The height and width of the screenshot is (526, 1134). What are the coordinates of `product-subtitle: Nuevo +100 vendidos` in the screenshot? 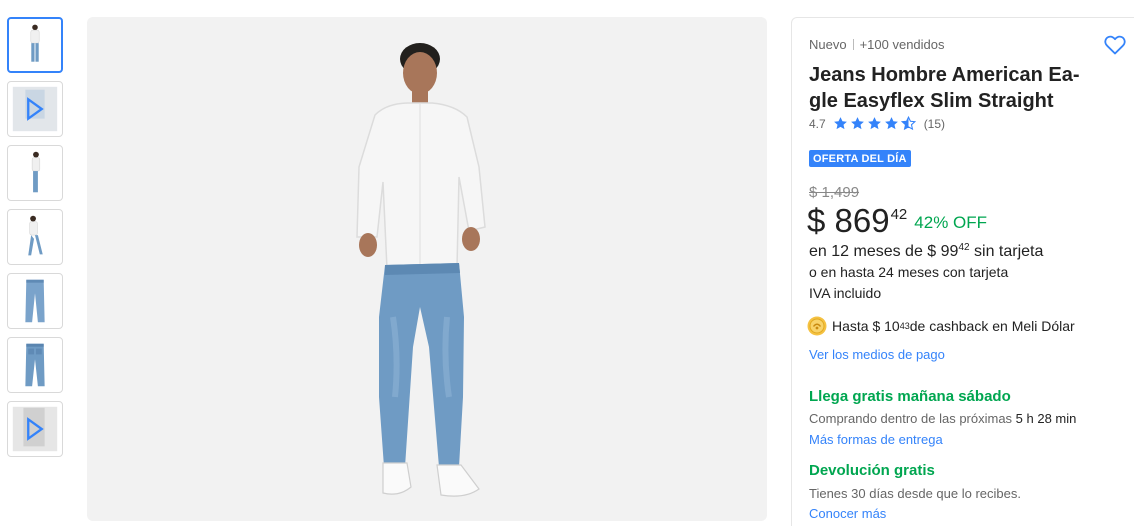 It's located at (877, 44).